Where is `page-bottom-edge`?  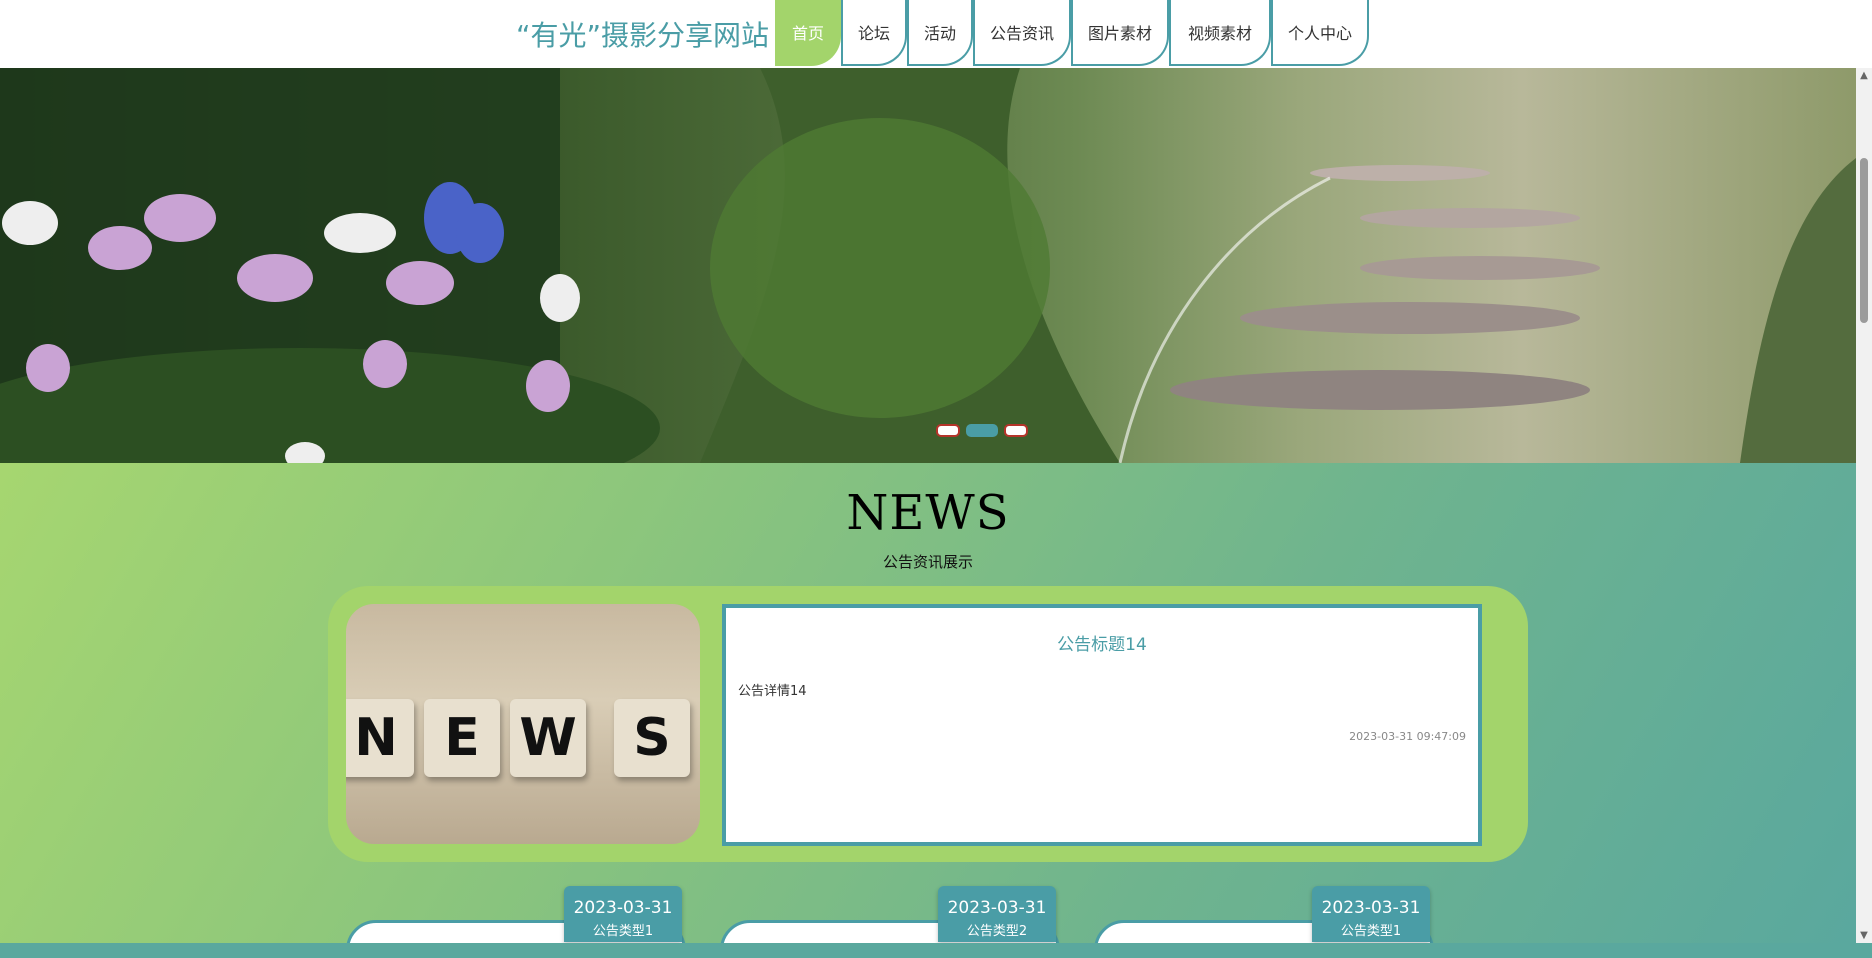
page-bottom-edge is located at coordinates (936, 950).